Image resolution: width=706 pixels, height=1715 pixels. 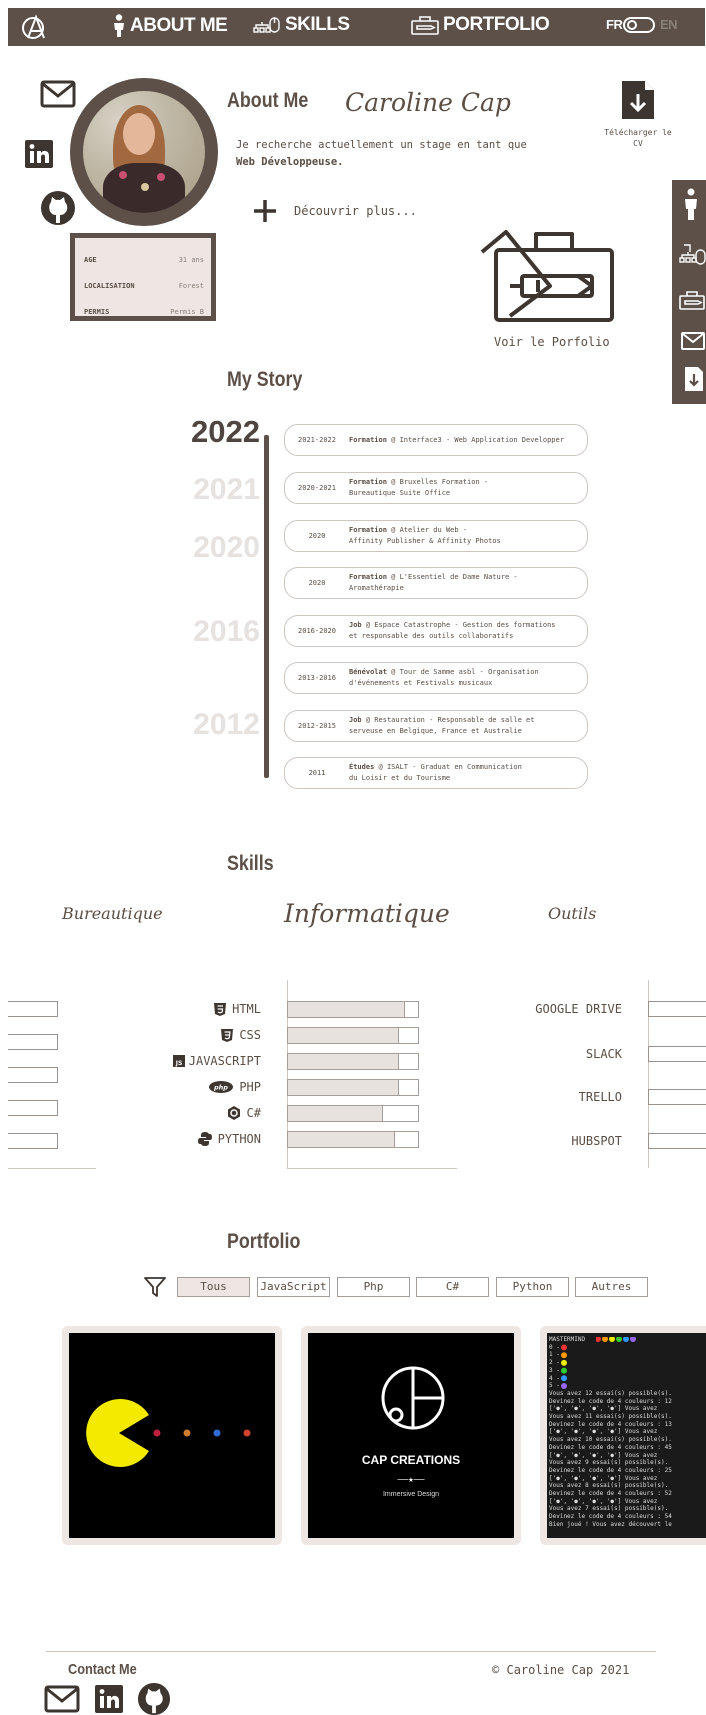 What do you see at coordinates (102, 1669) in the screenshot?
I see `contact-title: Contact Me` at bounding box center [102, 1669].